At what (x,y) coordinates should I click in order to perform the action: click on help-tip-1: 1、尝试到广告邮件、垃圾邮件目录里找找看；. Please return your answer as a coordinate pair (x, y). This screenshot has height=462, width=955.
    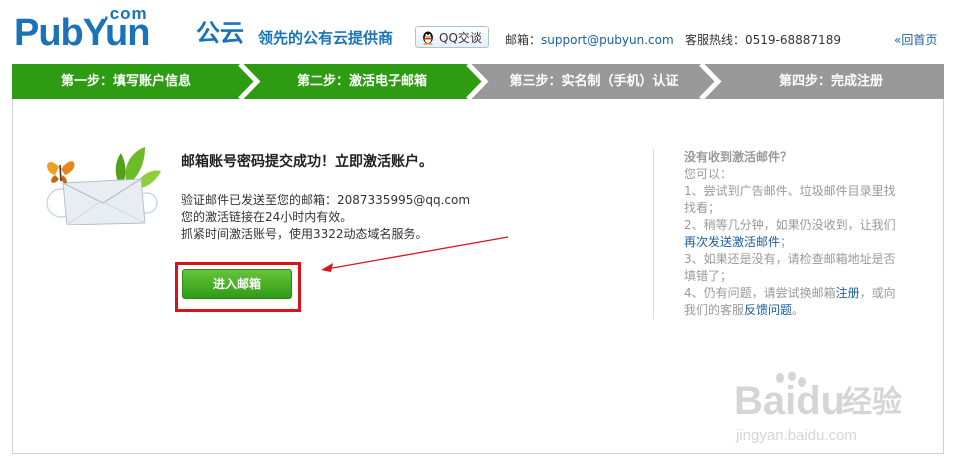
    Looking at the image, I should click on (790, 199).